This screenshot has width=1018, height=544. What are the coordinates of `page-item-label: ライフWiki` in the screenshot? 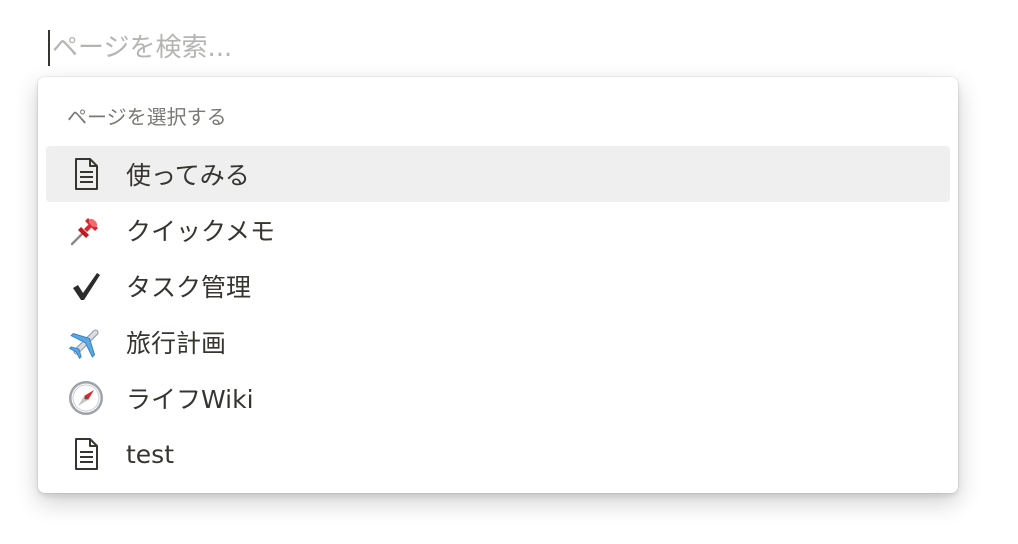 It's located at (190, 399).